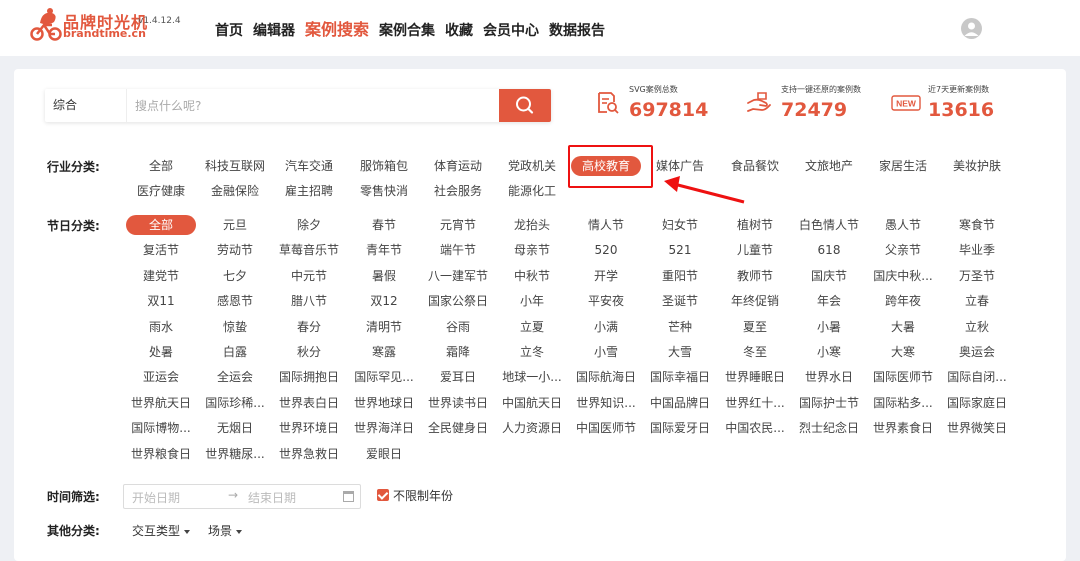 Image resolution: width=1080 pixels, height=561 pixels. Describe the element at coordinates (309, 454) in the screenshot. I see `festival-tag: 世界急救日` at that location.